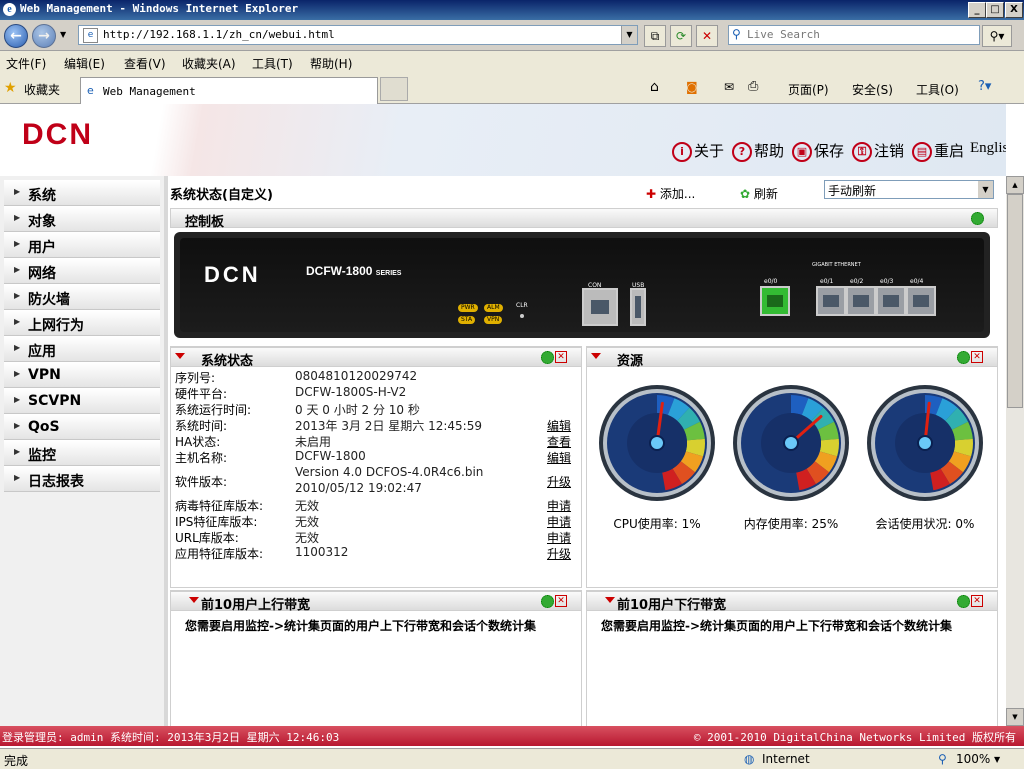  What do you see at coordinates (938, 151) in the screenshot?
I see `reboot-link: ▤ 重启` at bounding box center [938, 151].